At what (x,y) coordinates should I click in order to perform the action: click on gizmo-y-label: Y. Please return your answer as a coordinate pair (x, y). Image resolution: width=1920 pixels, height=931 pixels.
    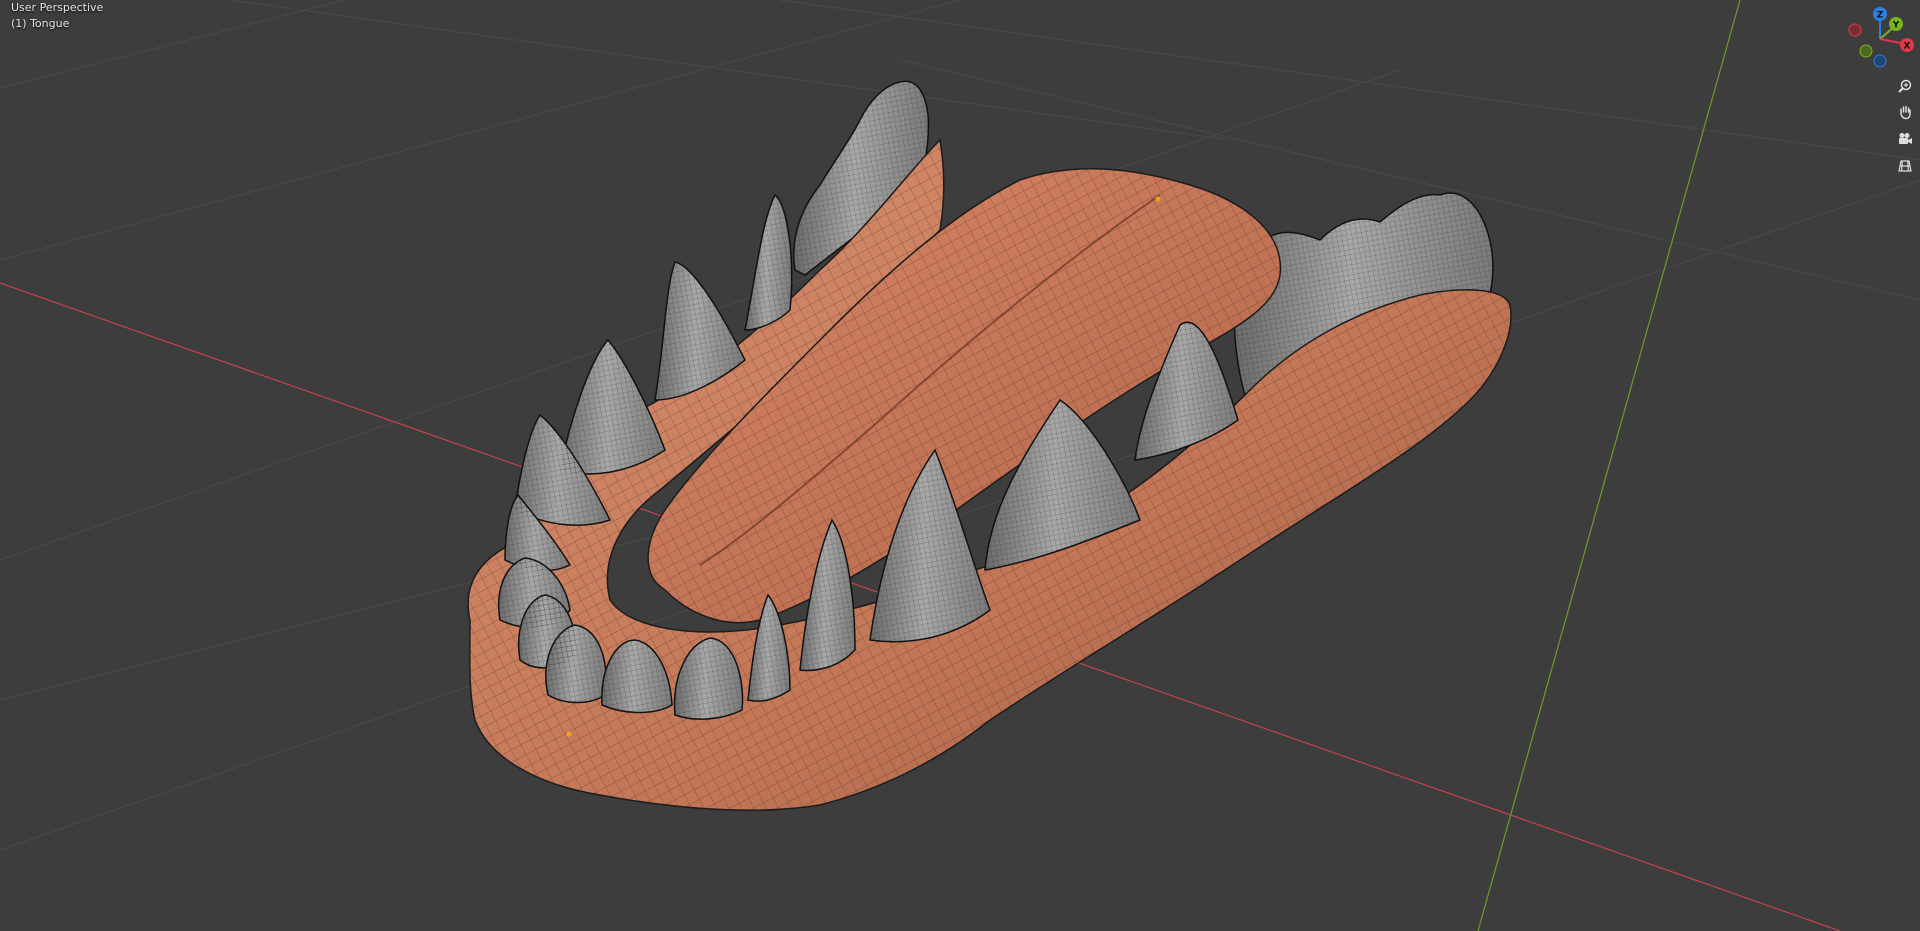
    Looking at the image, I should click on (1896, 26).